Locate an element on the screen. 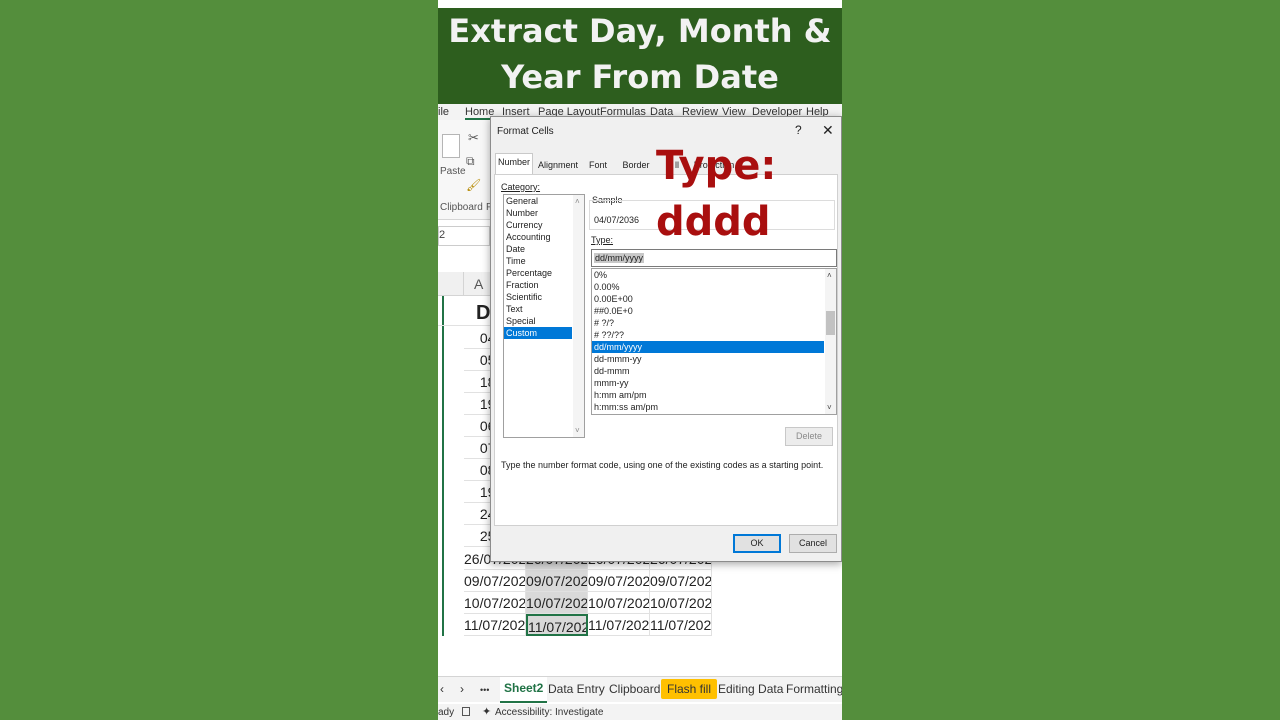 The image size is (1280, 720). type-input: dd/mm/yyyy is located at coordinates (714, 258).